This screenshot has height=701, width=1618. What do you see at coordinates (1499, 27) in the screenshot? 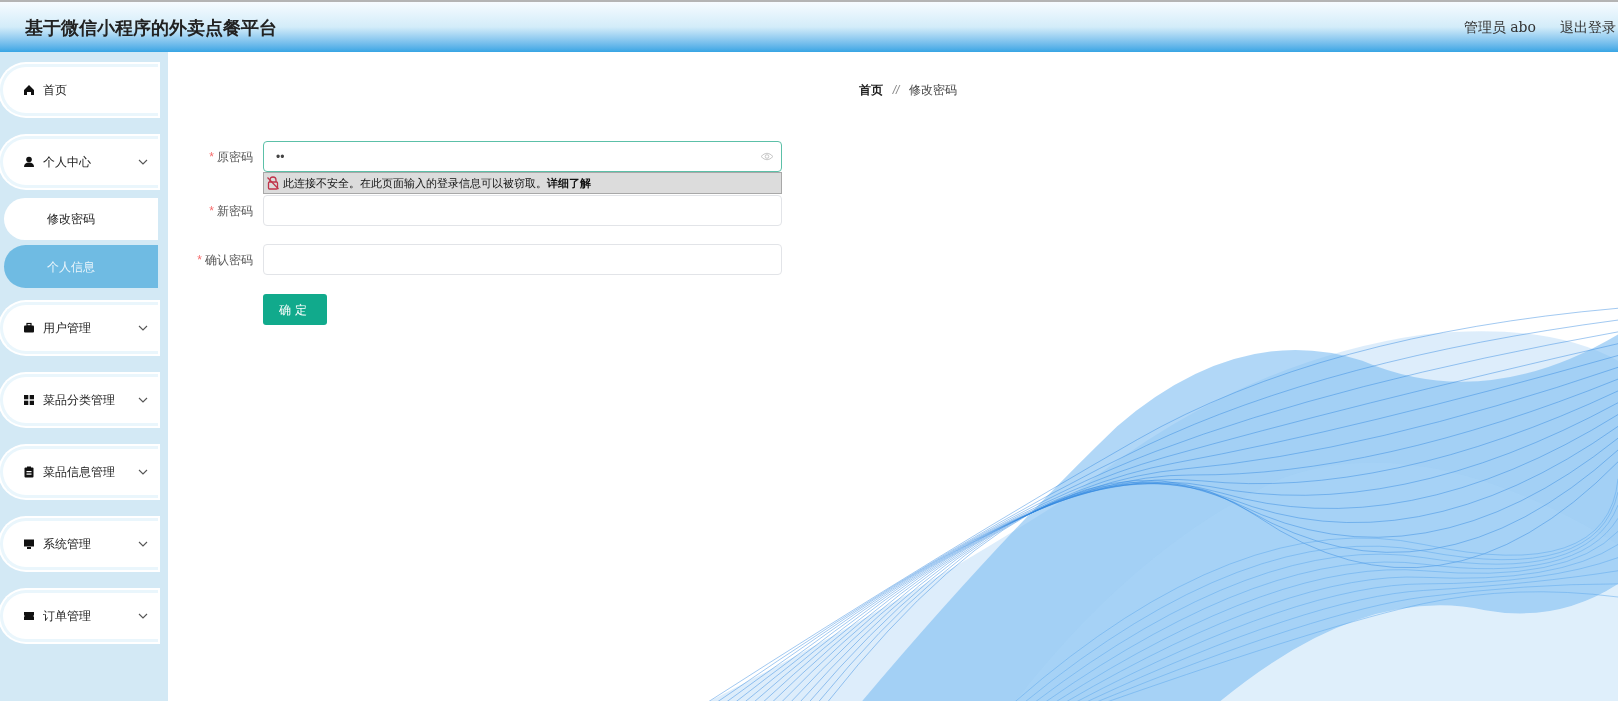
I see `user-name: 管理员 abo` at bounding box center [1499, 27].